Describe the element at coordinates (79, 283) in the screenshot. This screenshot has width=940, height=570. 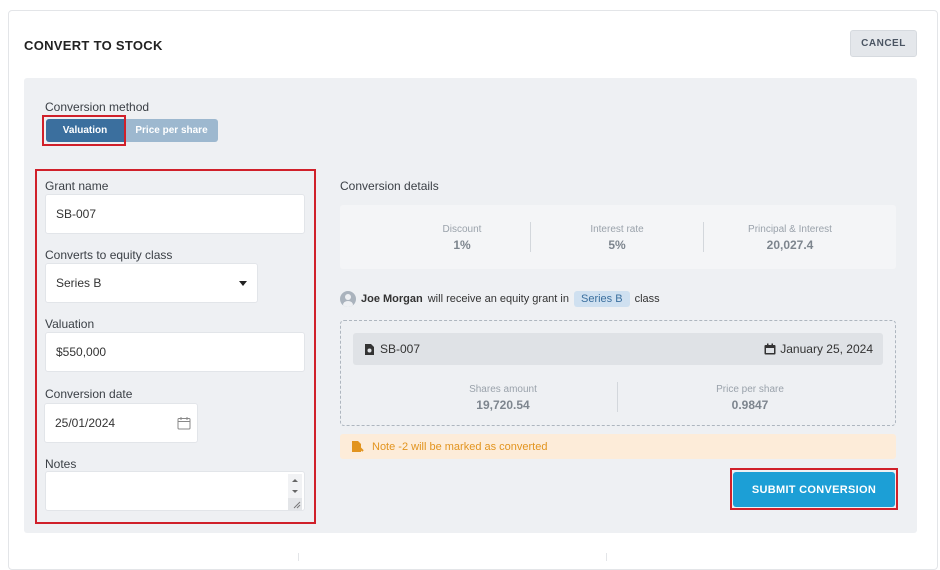
I see `equity-class-value: Series B` at that location.